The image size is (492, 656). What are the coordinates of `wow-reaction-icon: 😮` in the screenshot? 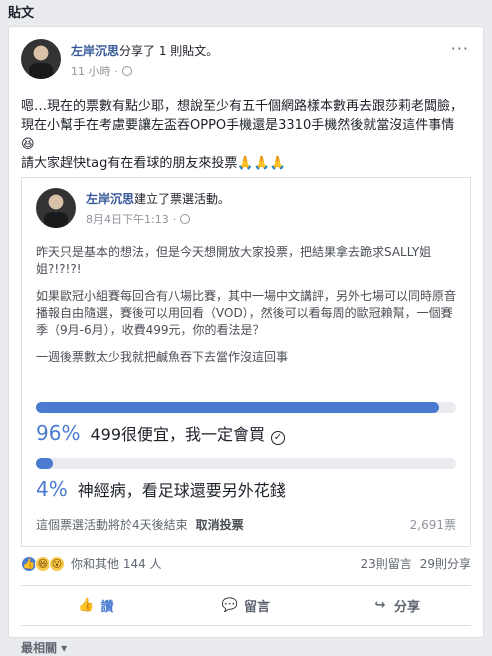 It's located at (57, 563).